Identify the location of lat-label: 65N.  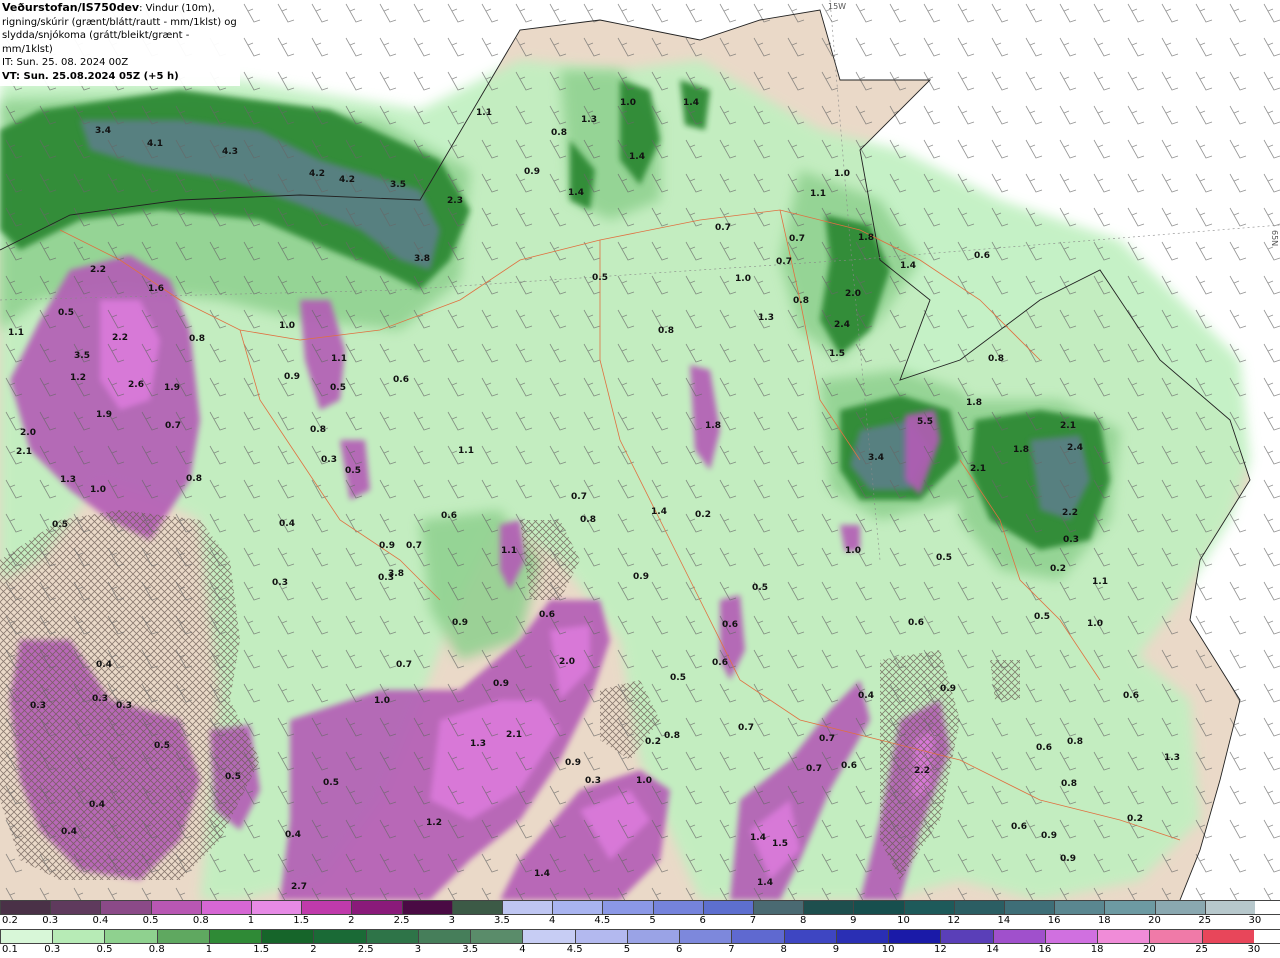
(1274, 238).